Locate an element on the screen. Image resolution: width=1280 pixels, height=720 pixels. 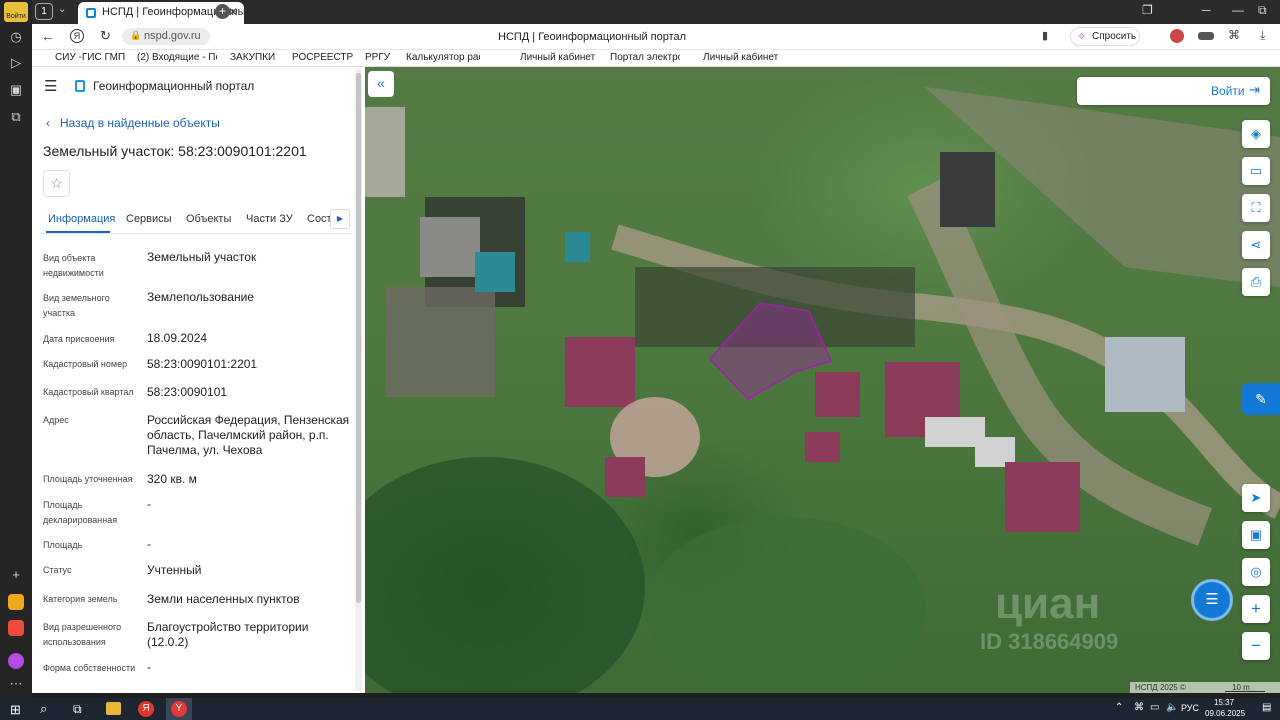
tab-objects: Объекты is located at coordinates (208, 219).